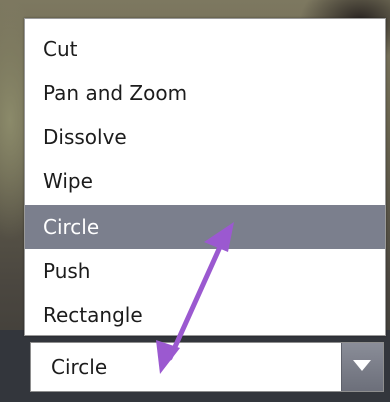 Image resolution: width=390 pixels, height=402 pixels. I want to click on option-circle: Circle, so click(205, 227).